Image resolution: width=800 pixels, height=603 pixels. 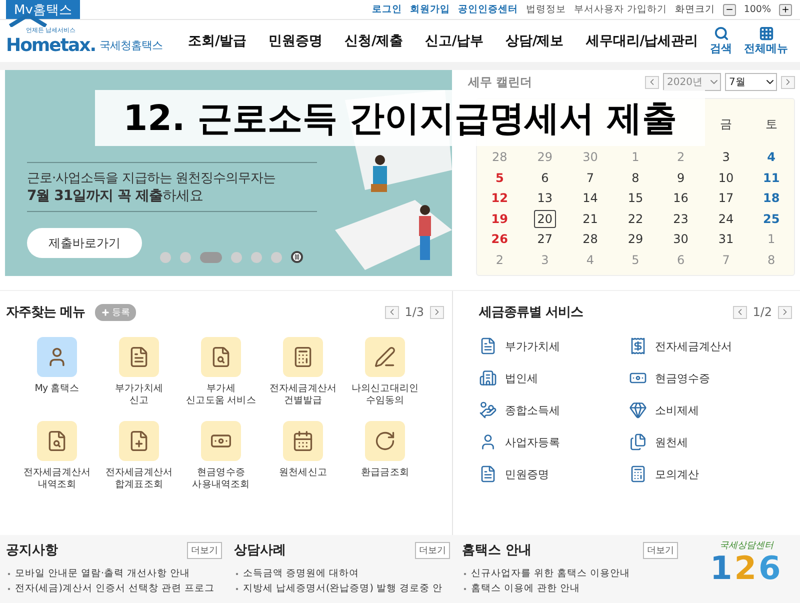 What do you see at coordinates (771, 177) in the screenshot?
I see `calendar-day: 11` at bounding box center [771, 177].